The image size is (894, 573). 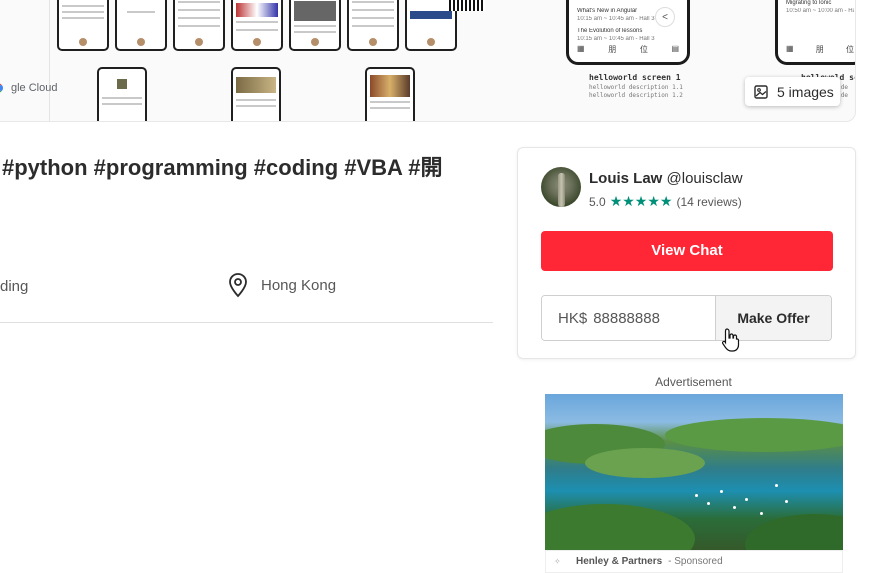 I want to click on reviews-count: (14 reviews), so click(x=708, y=202).